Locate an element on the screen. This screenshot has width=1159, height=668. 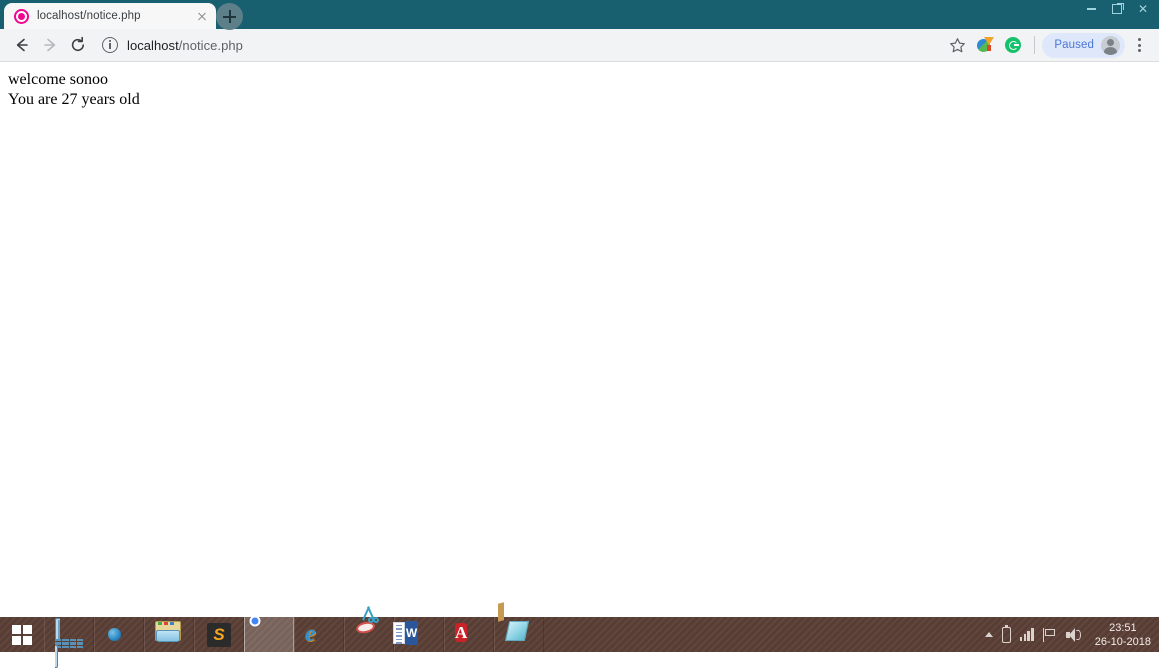
chrome-icon is located at coordinates (269, 635).